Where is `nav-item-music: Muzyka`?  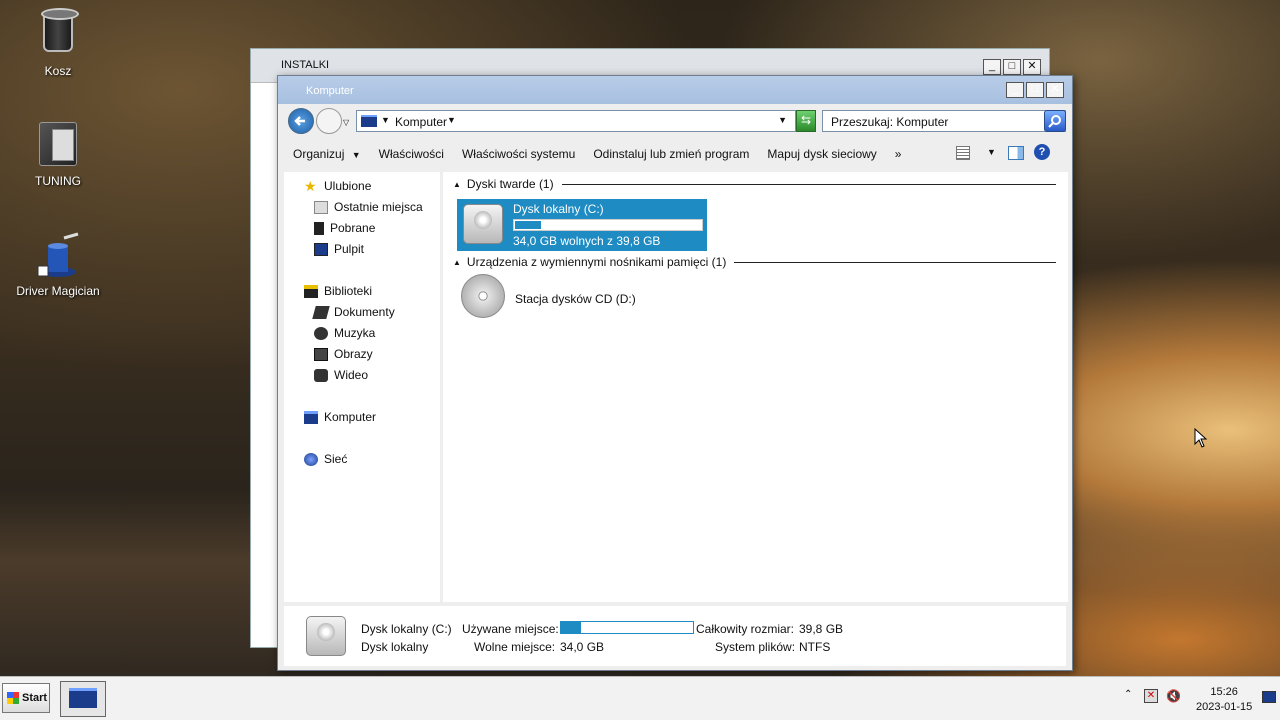
nav-item-music: Muzyka is located at coordinates (344, 333).